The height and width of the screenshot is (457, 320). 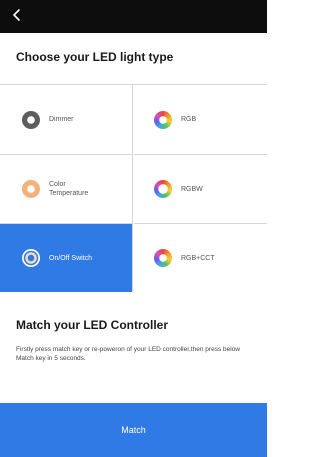 I want to click on light-type-dimmer: Dimmer, so click(x=66, y=119).